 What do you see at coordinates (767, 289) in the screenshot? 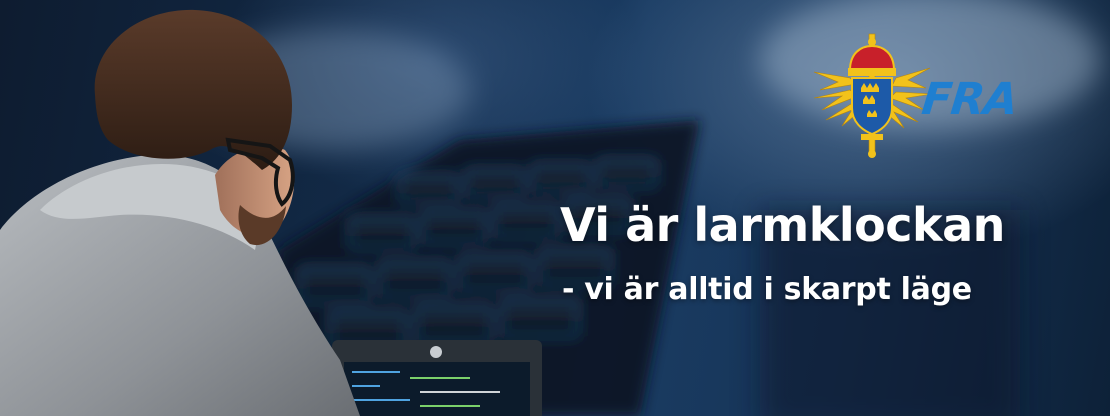
I see `banner-subline: - vi är alltid i skarpt läge` at bounding box center [767, 289].